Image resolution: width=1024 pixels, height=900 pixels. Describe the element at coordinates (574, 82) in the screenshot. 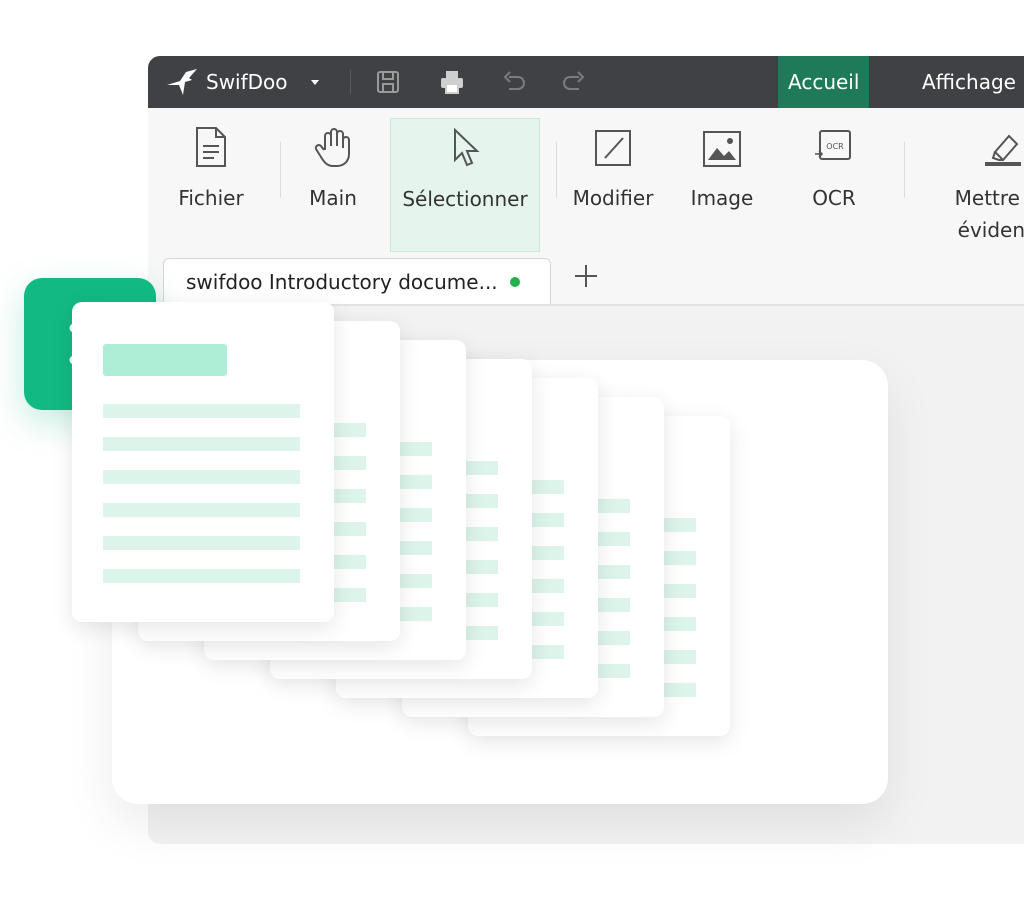

I see `redo-icon` at that location.